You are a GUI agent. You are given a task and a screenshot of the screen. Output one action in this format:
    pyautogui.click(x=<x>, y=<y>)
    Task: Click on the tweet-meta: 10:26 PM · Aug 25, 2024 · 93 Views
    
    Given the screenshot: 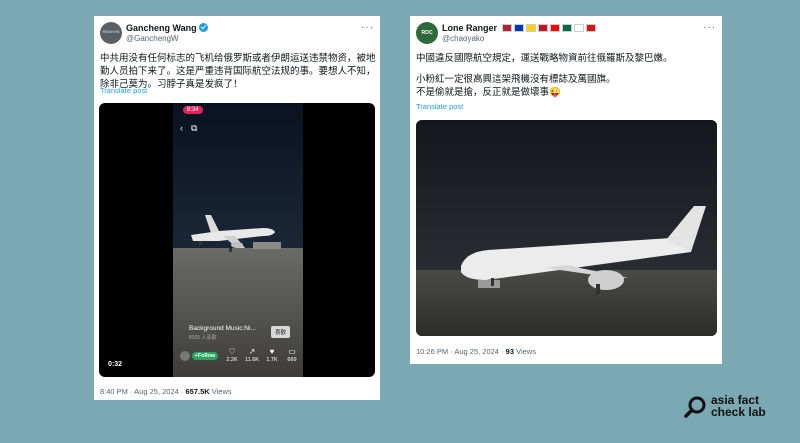 What is the action you would take?
    pyautogui.click(x=476, y=351)
    